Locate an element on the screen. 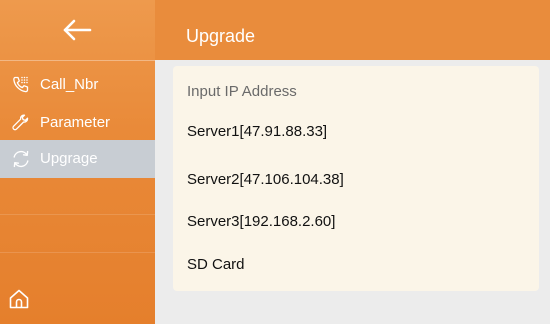 The image size is (550, 324). sidebar-item-parameter: Parameter is located at coordinates (77, 123).